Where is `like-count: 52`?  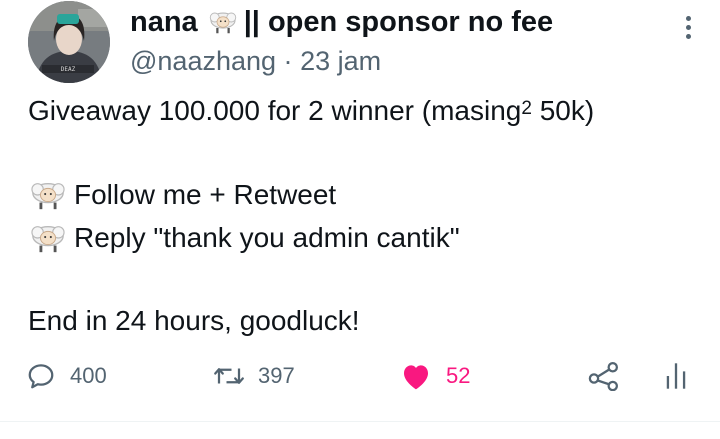 like-count: 52 is located at coordinates (458, 375).